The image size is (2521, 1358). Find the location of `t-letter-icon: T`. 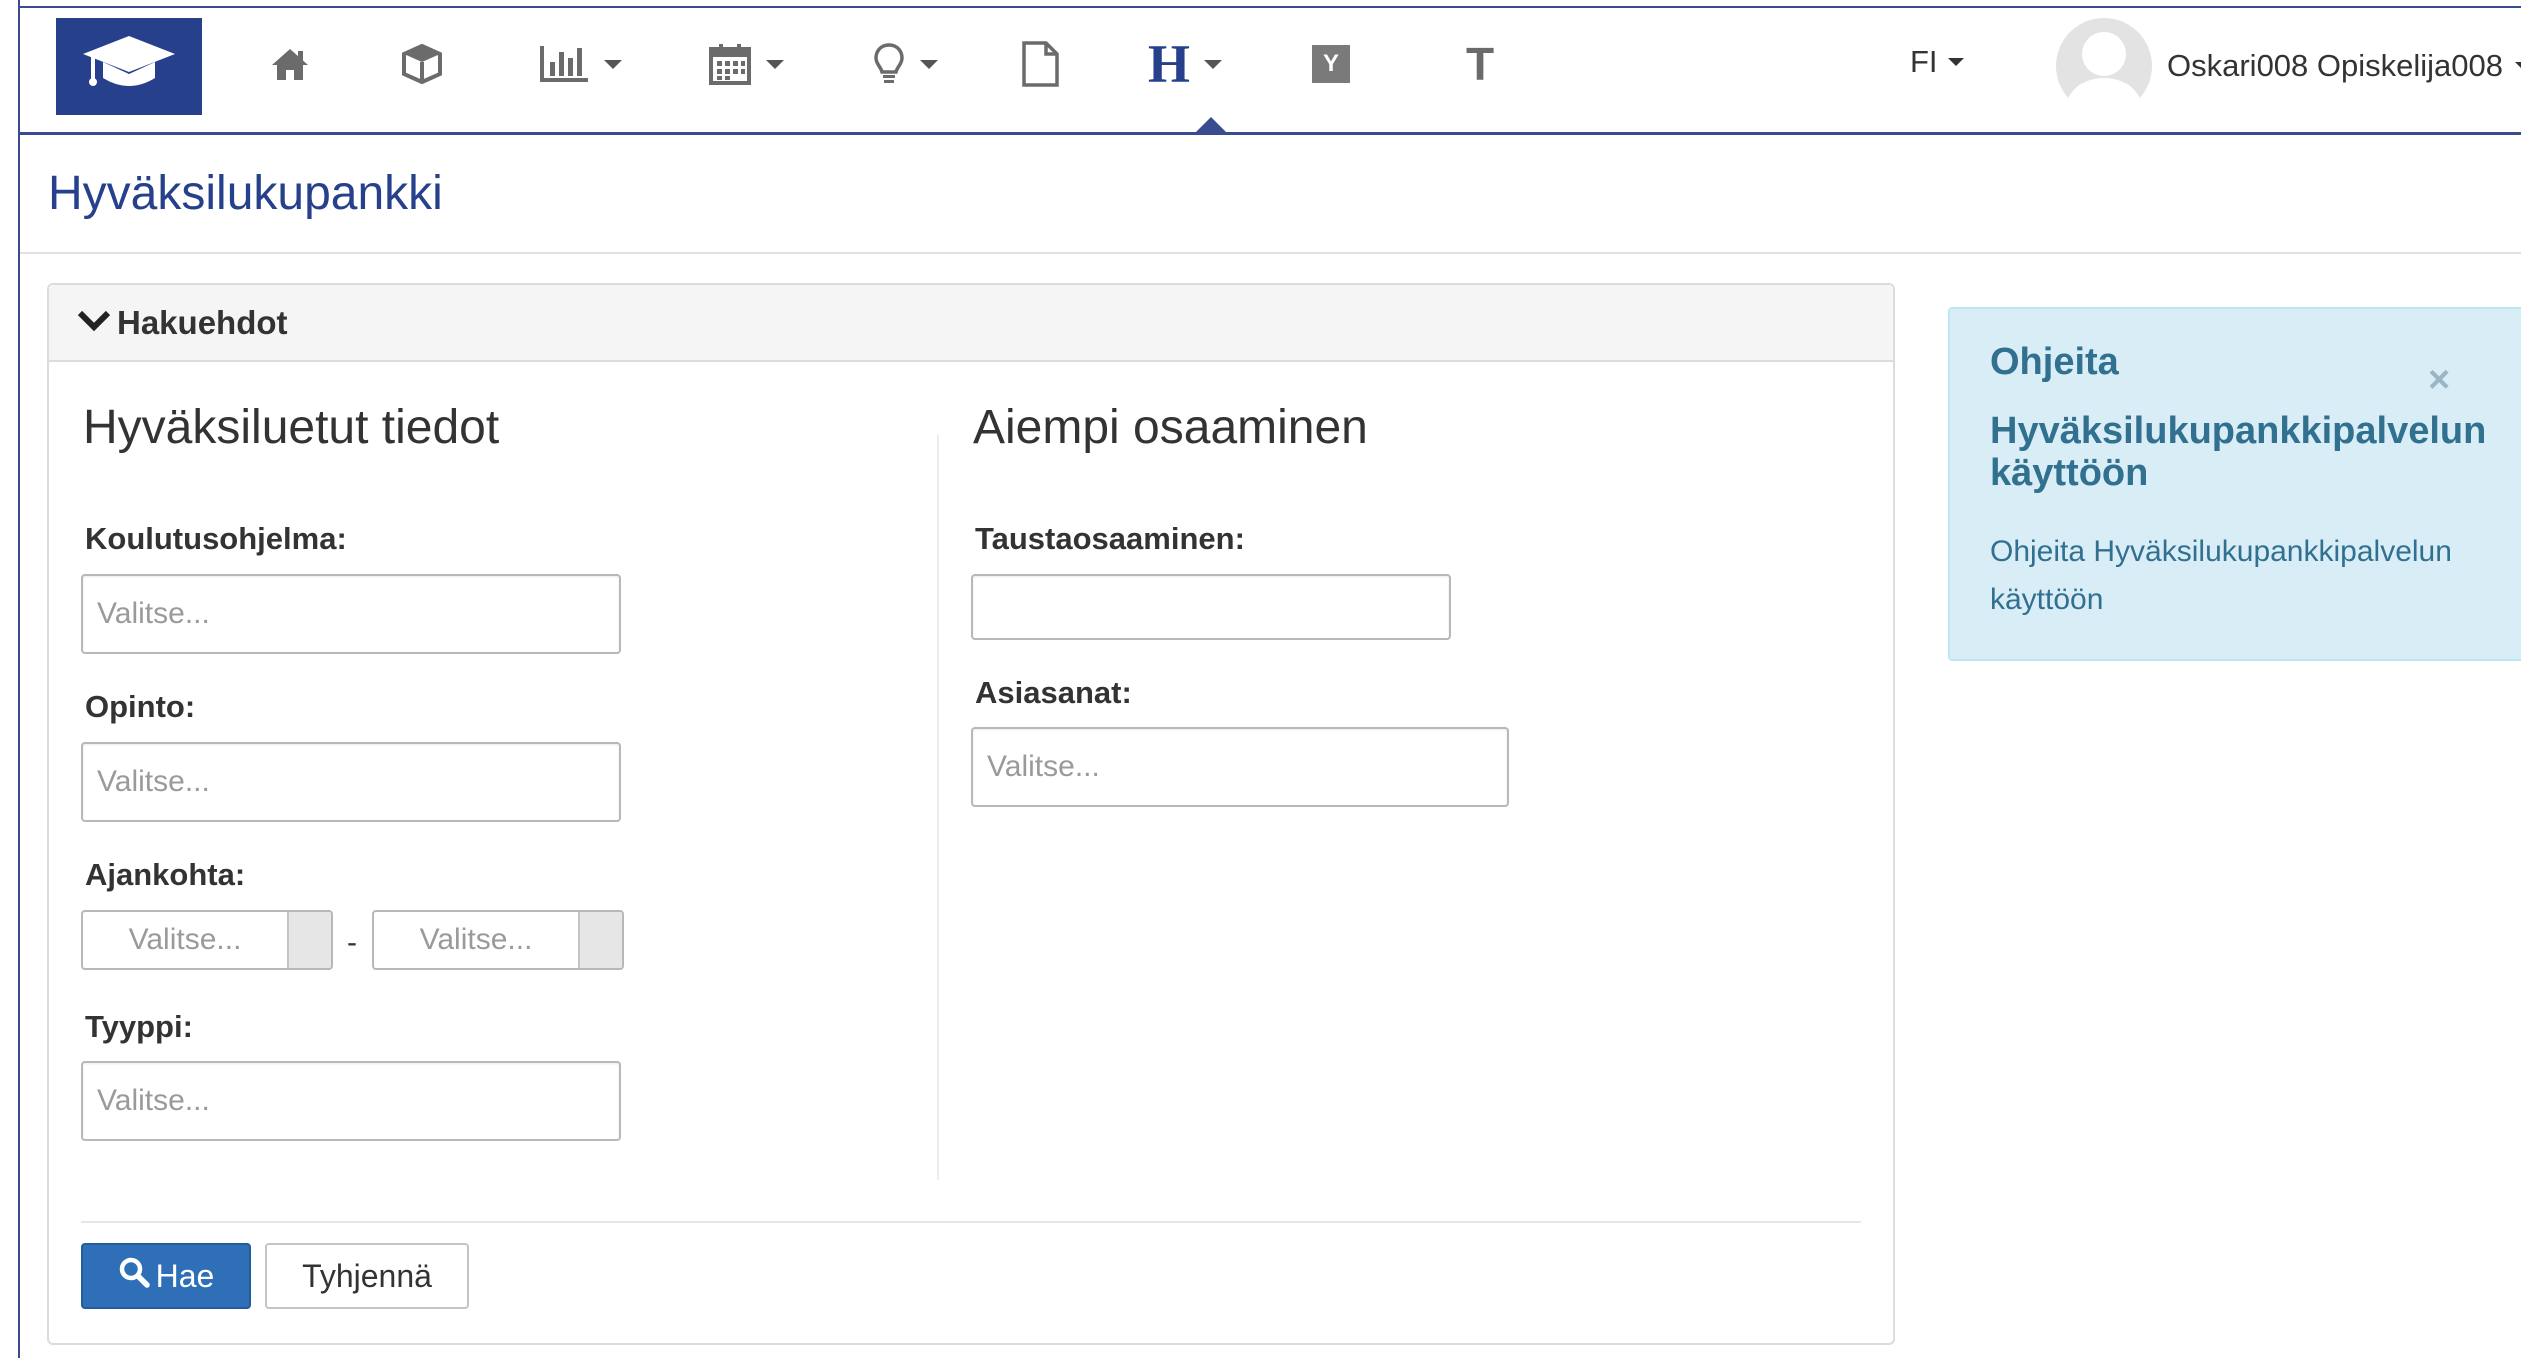

t-letter-icon: T is located at coordinates (1480, 64).